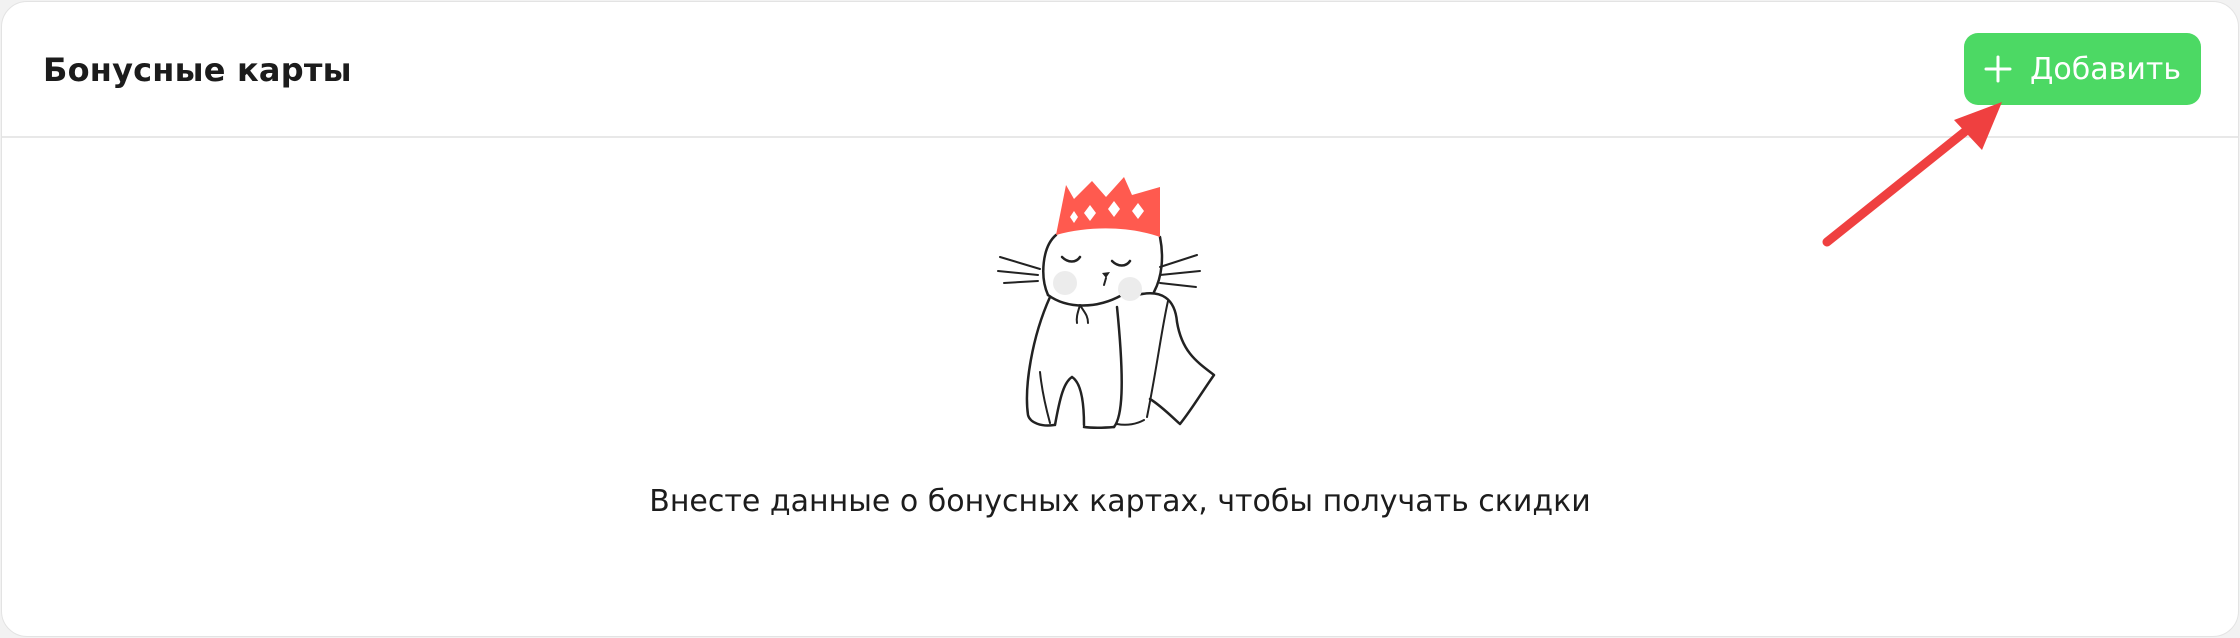 The width and height of the screenshot is (2240, 638). Describe the element at coordinates (2105, 69) in the screenshot. I see `add-button-label: Добавить` at that location.